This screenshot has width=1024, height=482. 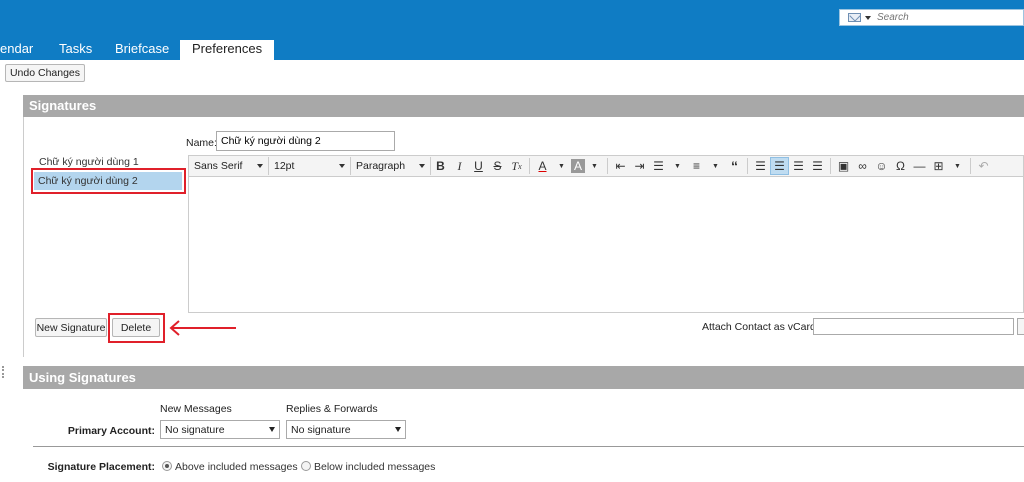 What do you see at coordinates (321, 429) in the screenshot?
I see `replies-forwards-value: No signature` at bounding box center [321, 429].